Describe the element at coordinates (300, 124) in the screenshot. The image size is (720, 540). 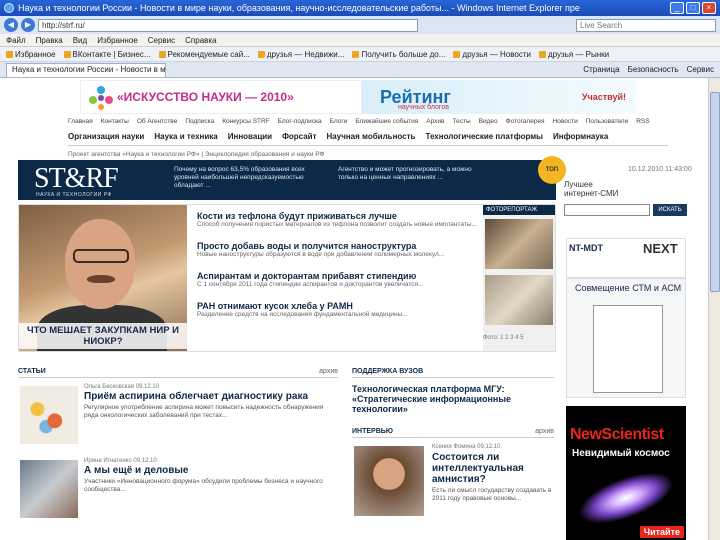
I see `topnav-item: Блог-подписка` at that location.